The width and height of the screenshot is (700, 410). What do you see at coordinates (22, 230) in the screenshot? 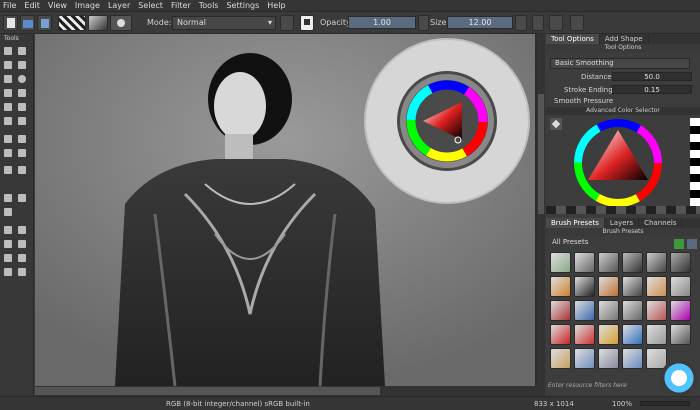
I see `ellipse-select-tool` at bounding box center [22, 230].